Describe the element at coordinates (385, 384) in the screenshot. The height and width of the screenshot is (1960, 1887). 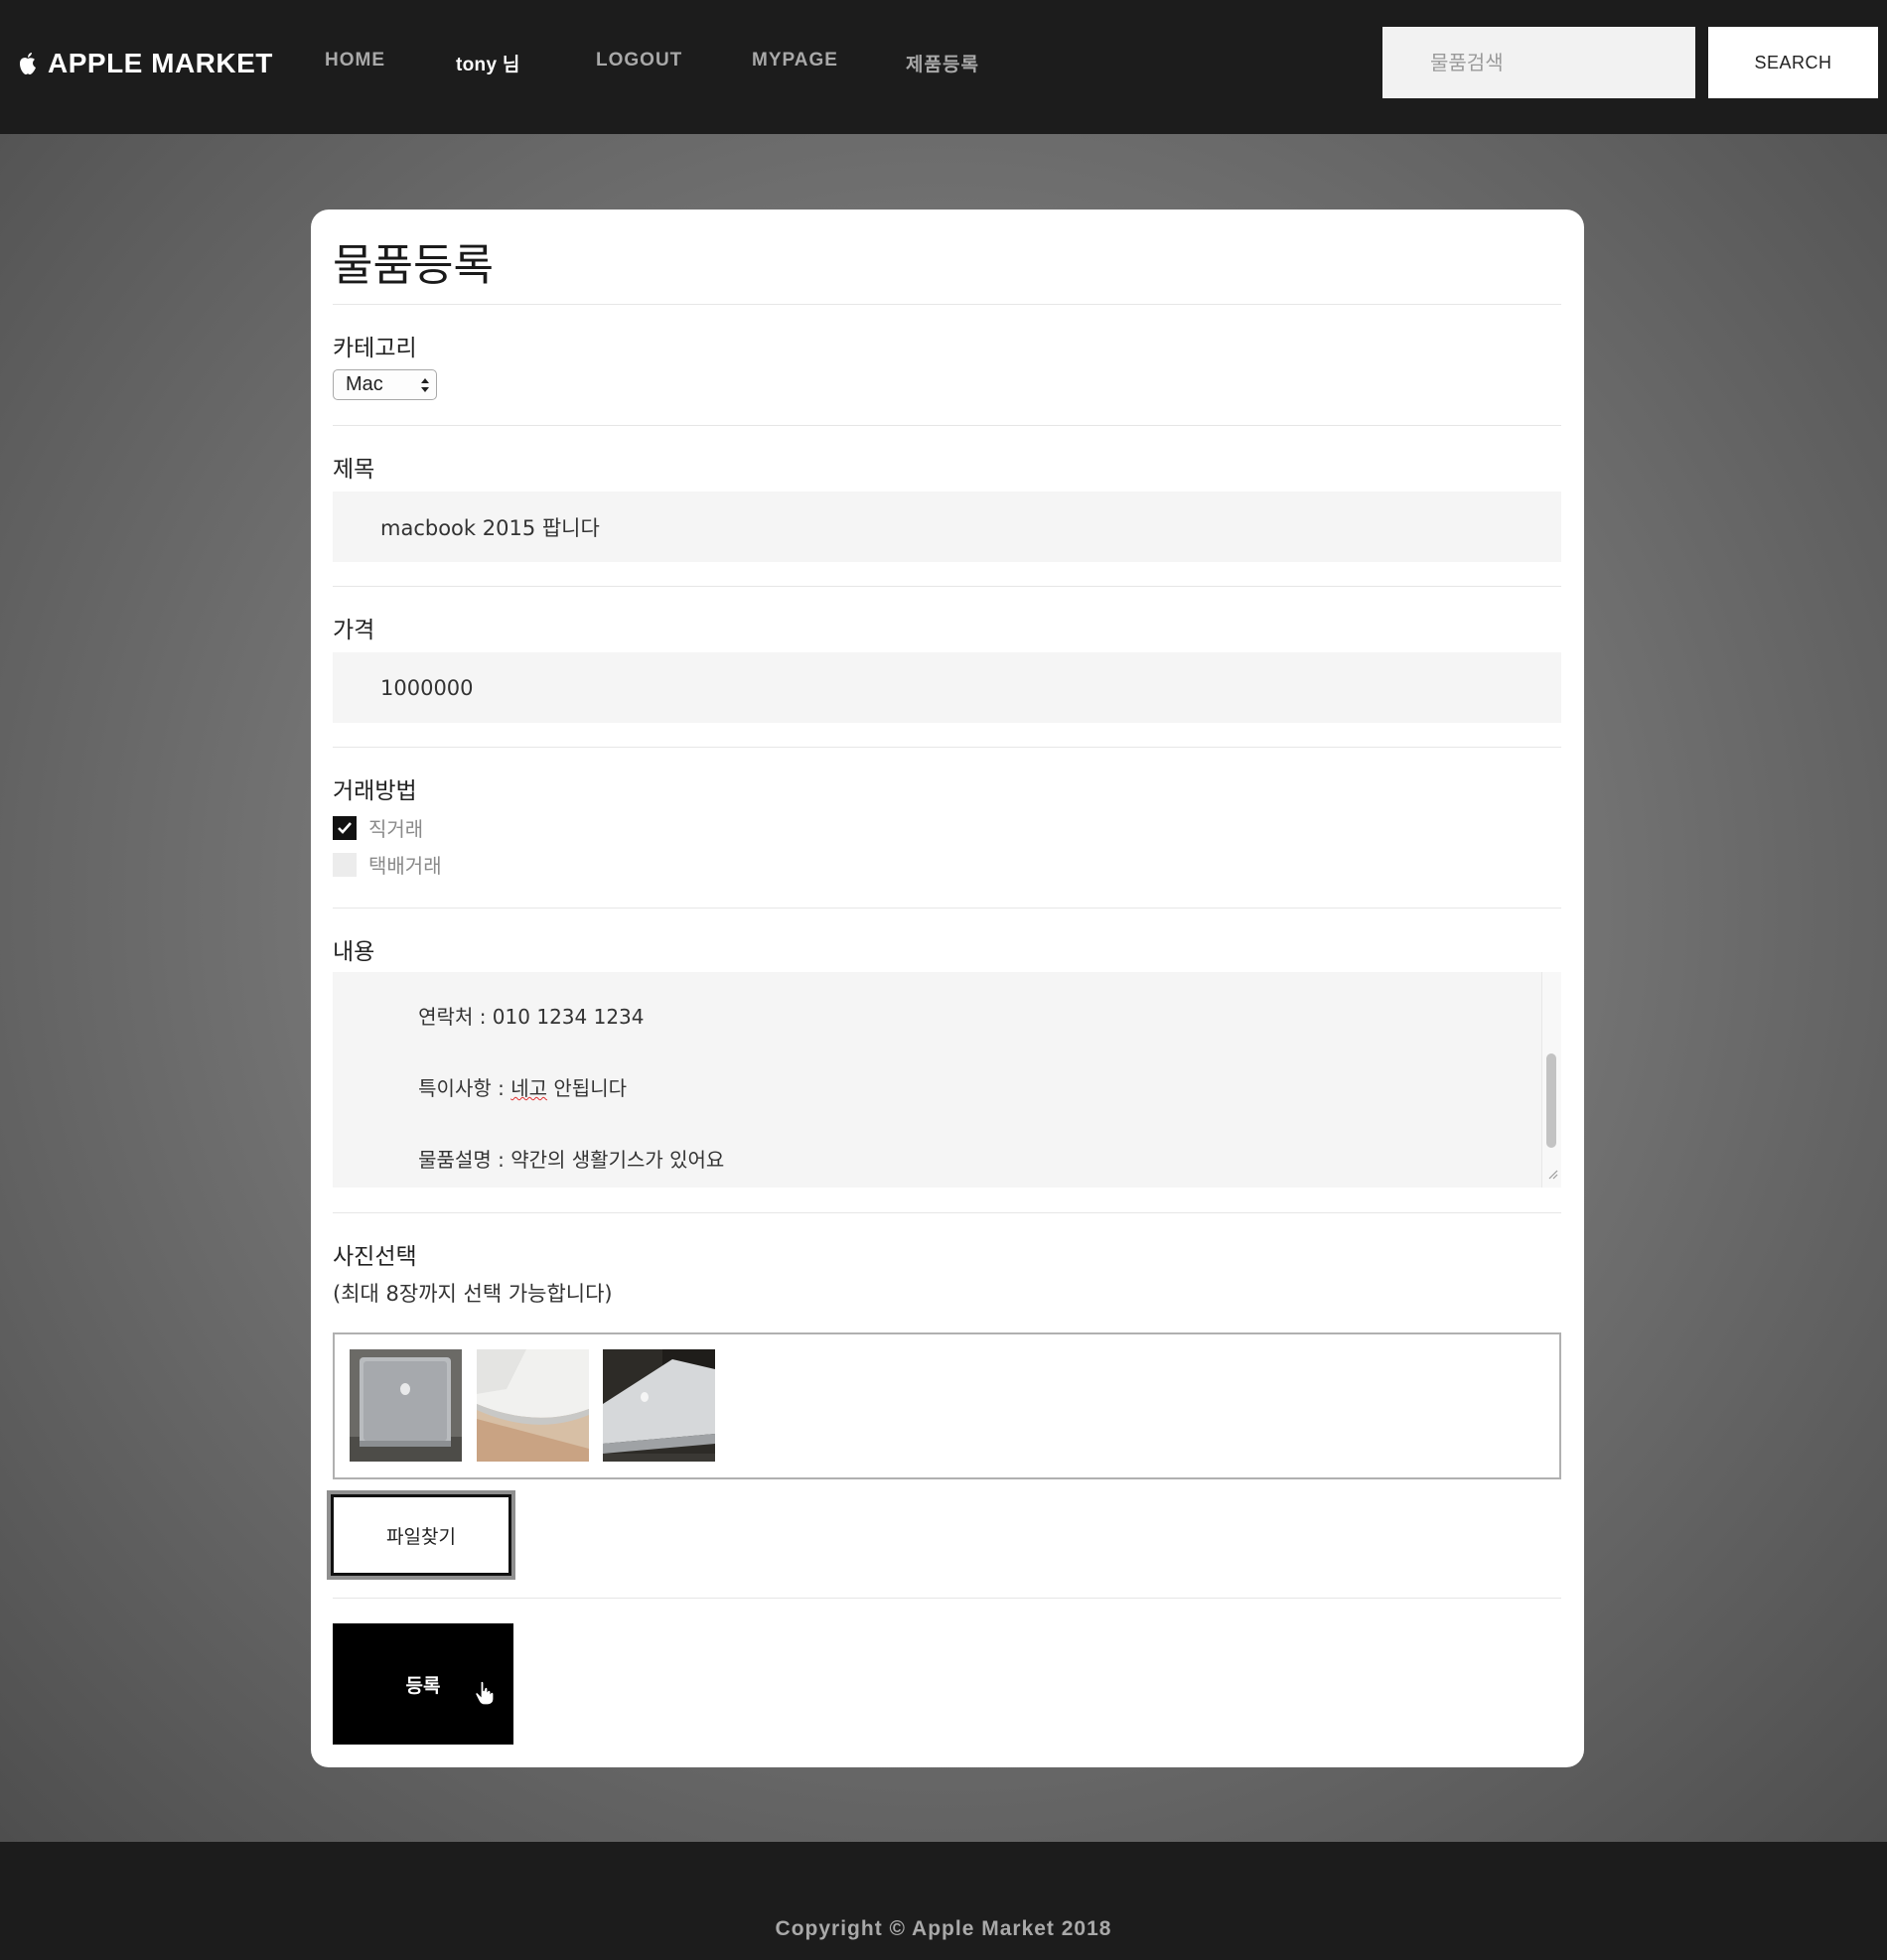
I see `category-select: Mac` at that location.